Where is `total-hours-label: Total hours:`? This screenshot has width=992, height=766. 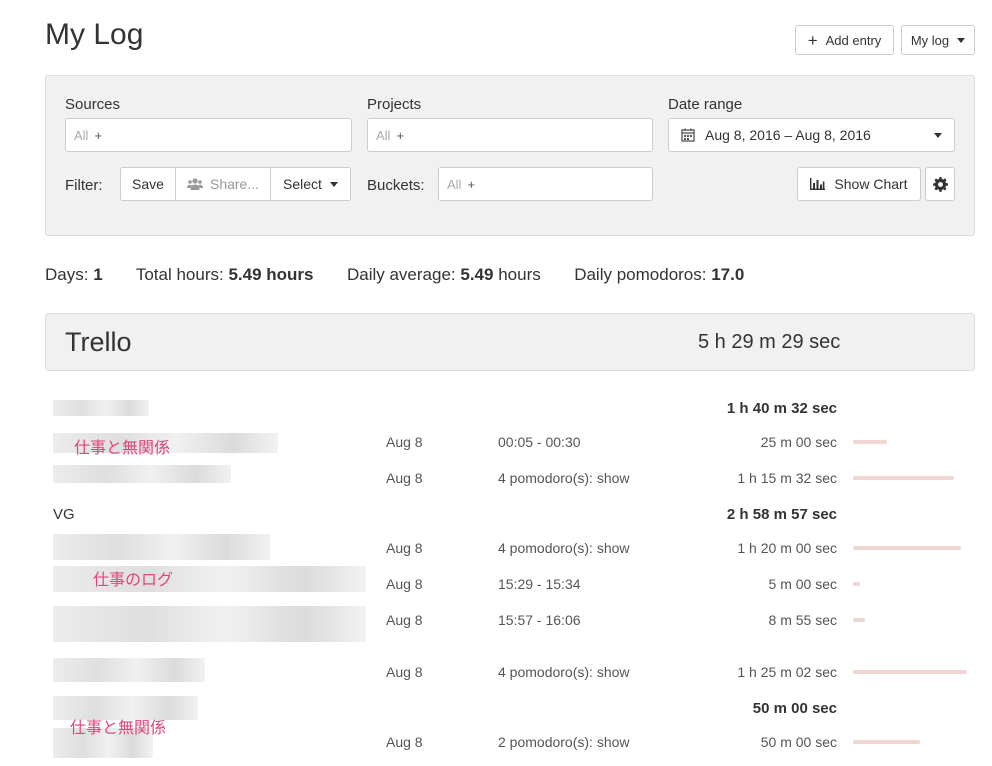 total-hours-label: Total hours: is located at coordinates (179, 274).